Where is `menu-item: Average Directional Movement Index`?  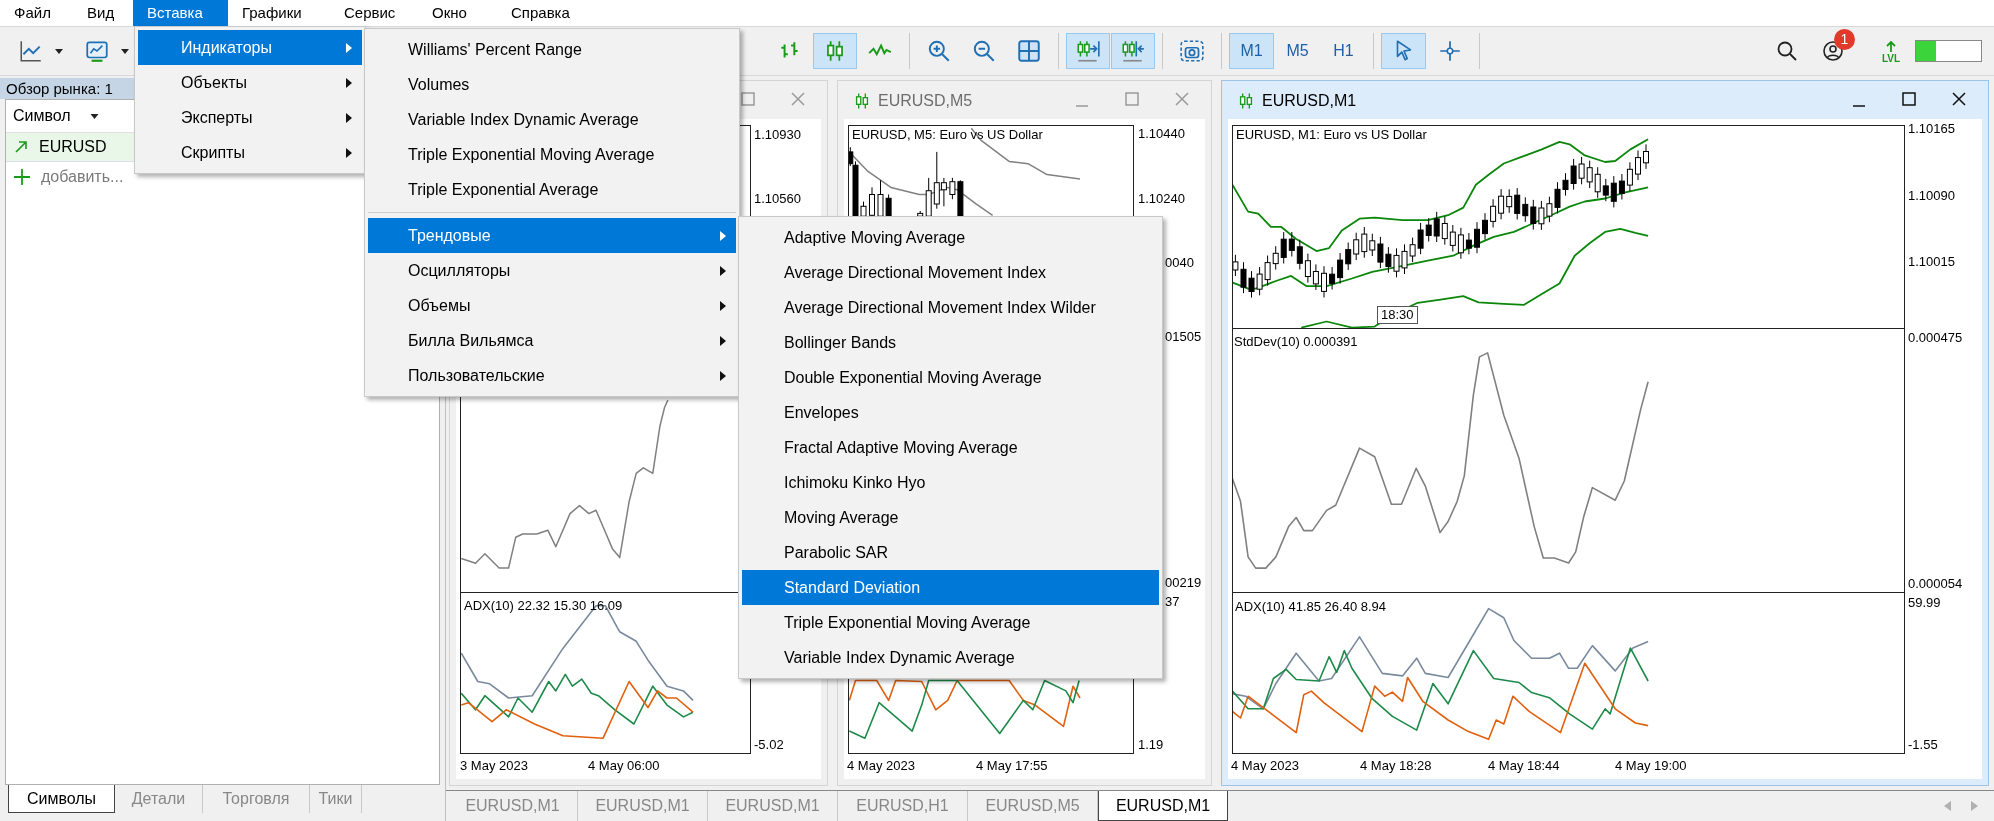 menu-item: Average Directional Movement Index is located at coordinates (950, 272).